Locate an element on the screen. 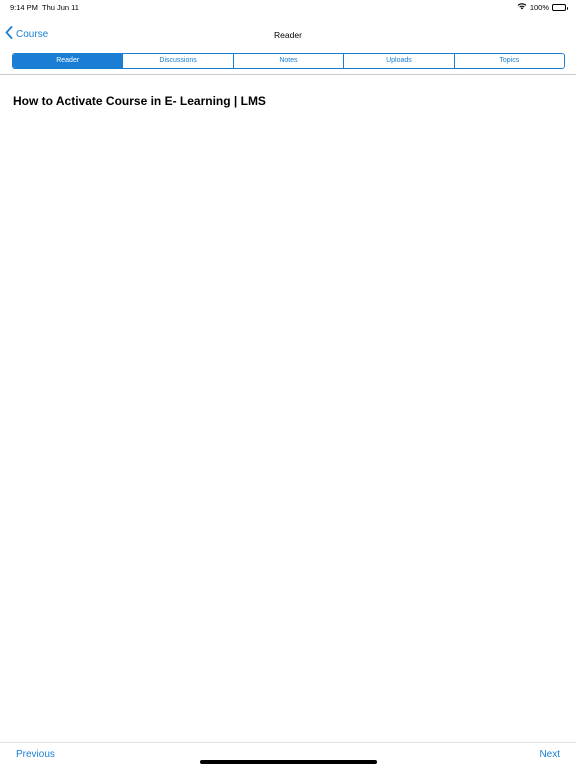 This screenshot has width=576, height=768. status-date: Thu Jun 11 is located at coordinates (60, 7).